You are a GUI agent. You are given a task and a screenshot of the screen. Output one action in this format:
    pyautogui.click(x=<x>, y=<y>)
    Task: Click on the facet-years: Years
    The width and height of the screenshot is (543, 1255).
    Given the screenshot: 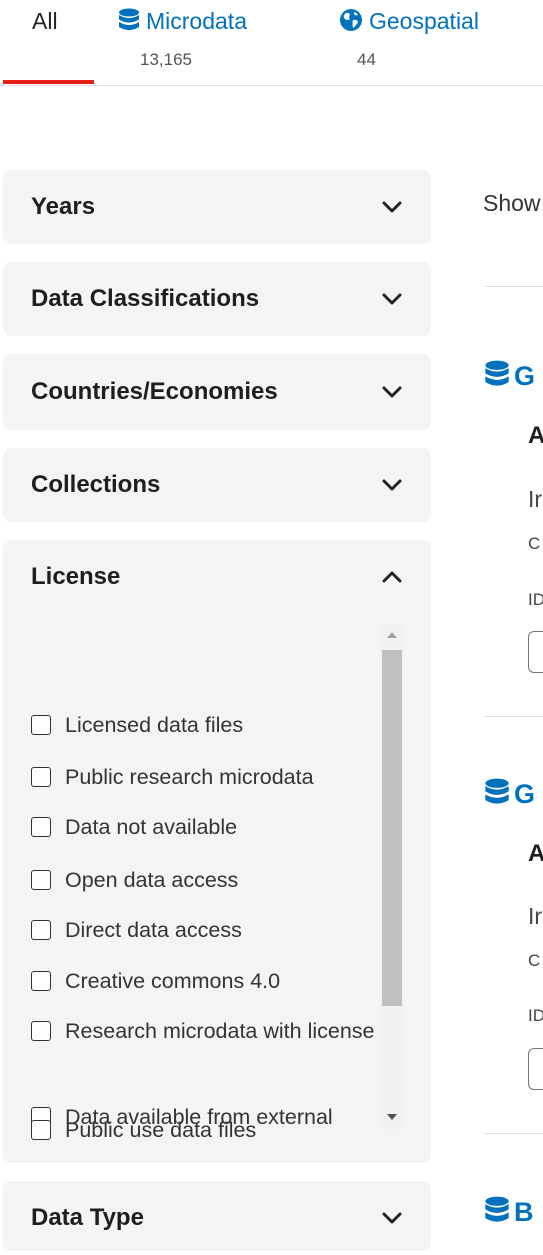 What is the action you would take?
    pyautogui.click(x=217, y=207)
    